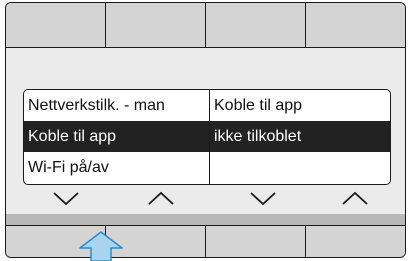 Image resolution: width=411 pixels, height=261 pixels. Describe the element at coordinates (300, 167) in the screenshot. I see `value-empty` at that location.